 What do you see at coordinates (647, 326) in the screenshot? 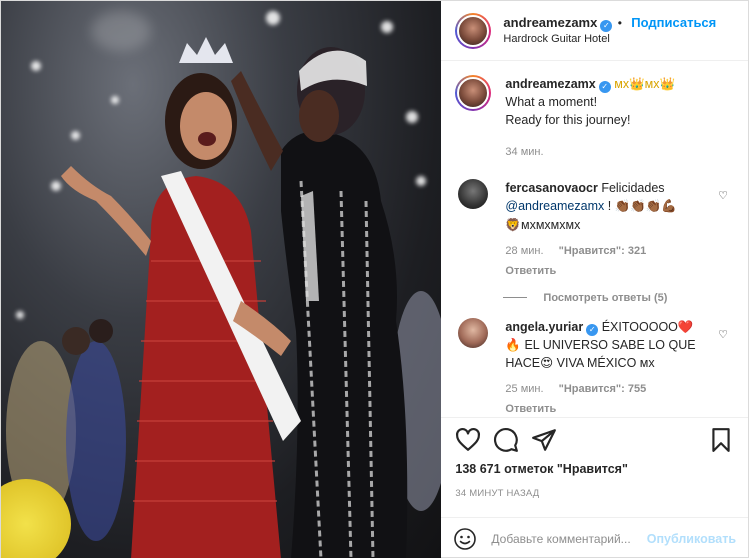
I see `comment-text: ÉXITOOOOO❤️` at bounding box center [647, 326].